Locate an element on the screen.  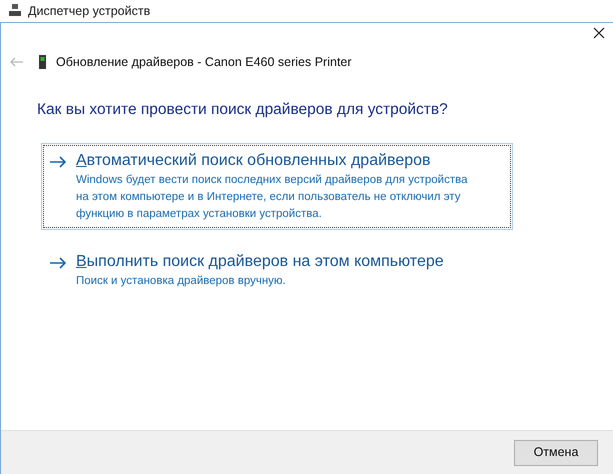
computer-icon is located at coordinates (15, 11).